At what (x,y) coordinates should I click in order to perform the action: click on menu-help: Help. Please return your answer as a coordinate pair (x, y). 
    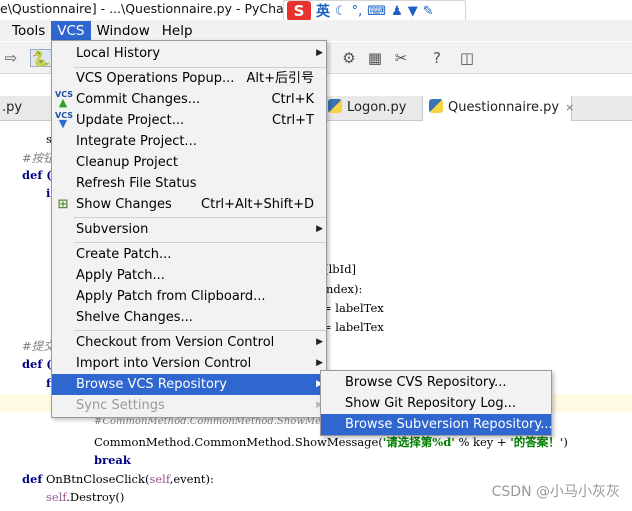
    Looking at the image, I should click on (177, 31).